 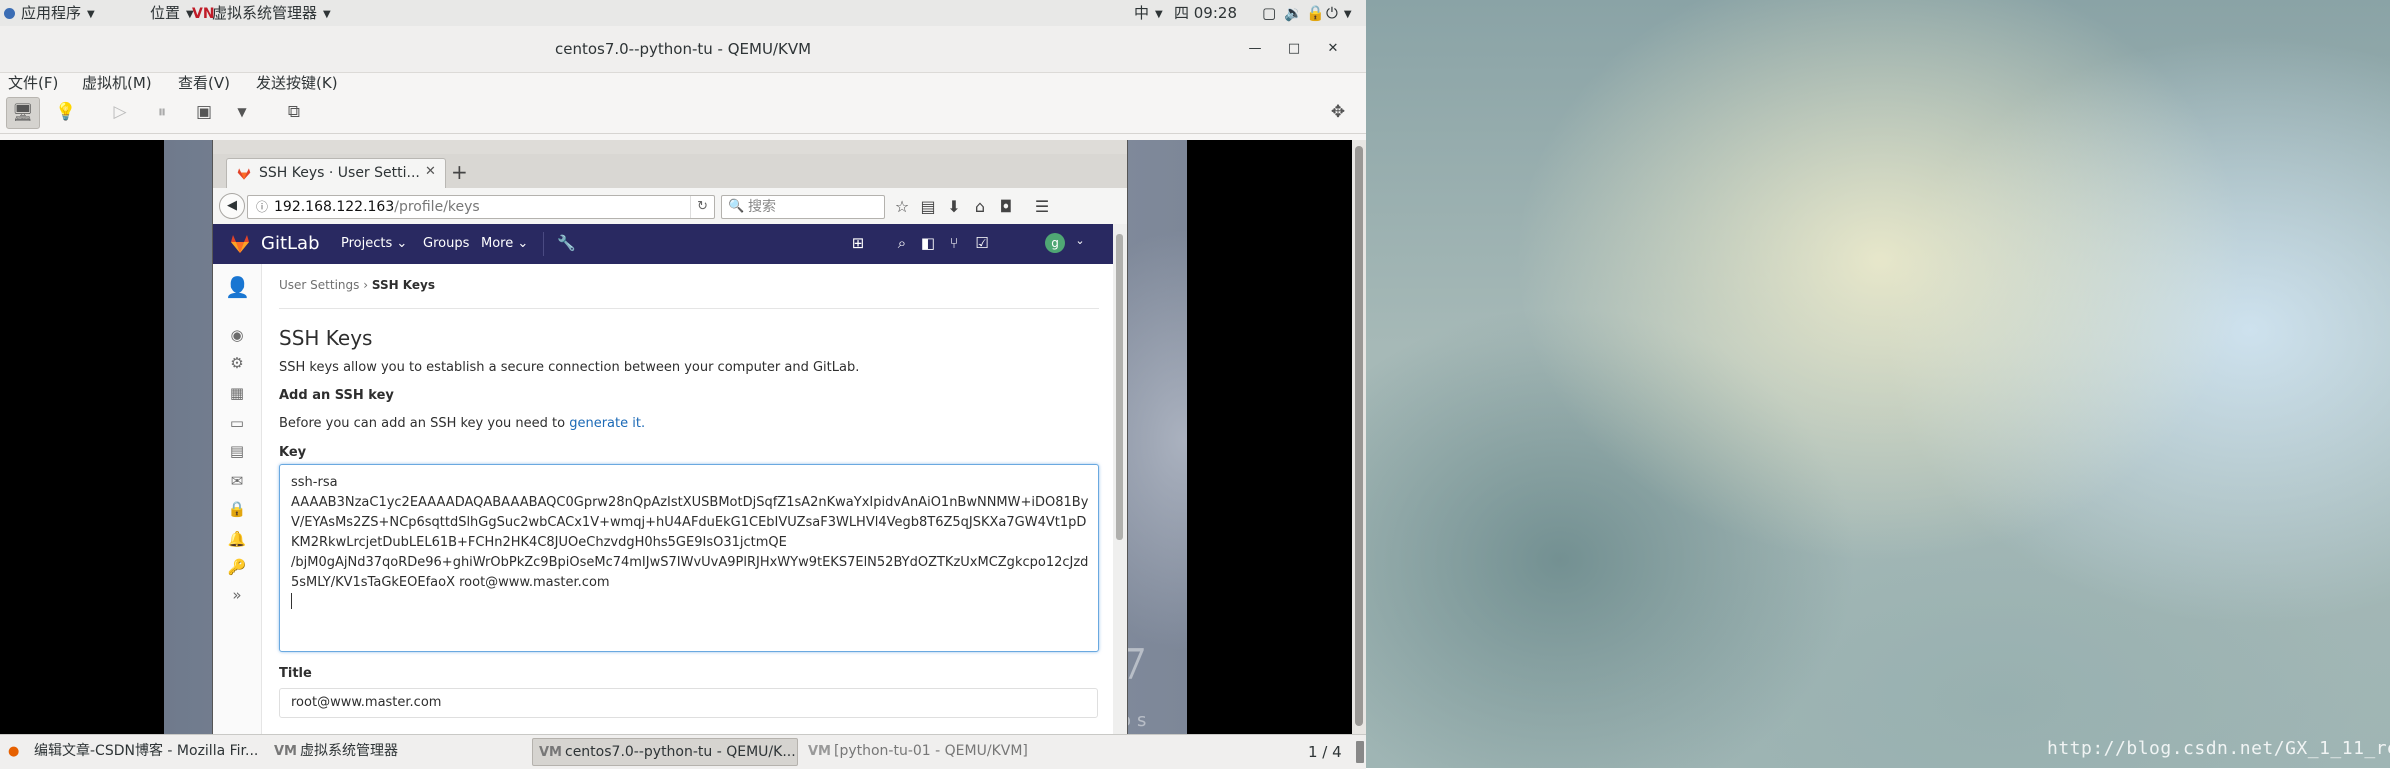 What do you see at coordinates (232, 206) in the screenshot?
I see `back-button: ◀` at bounding box center [232, 206].